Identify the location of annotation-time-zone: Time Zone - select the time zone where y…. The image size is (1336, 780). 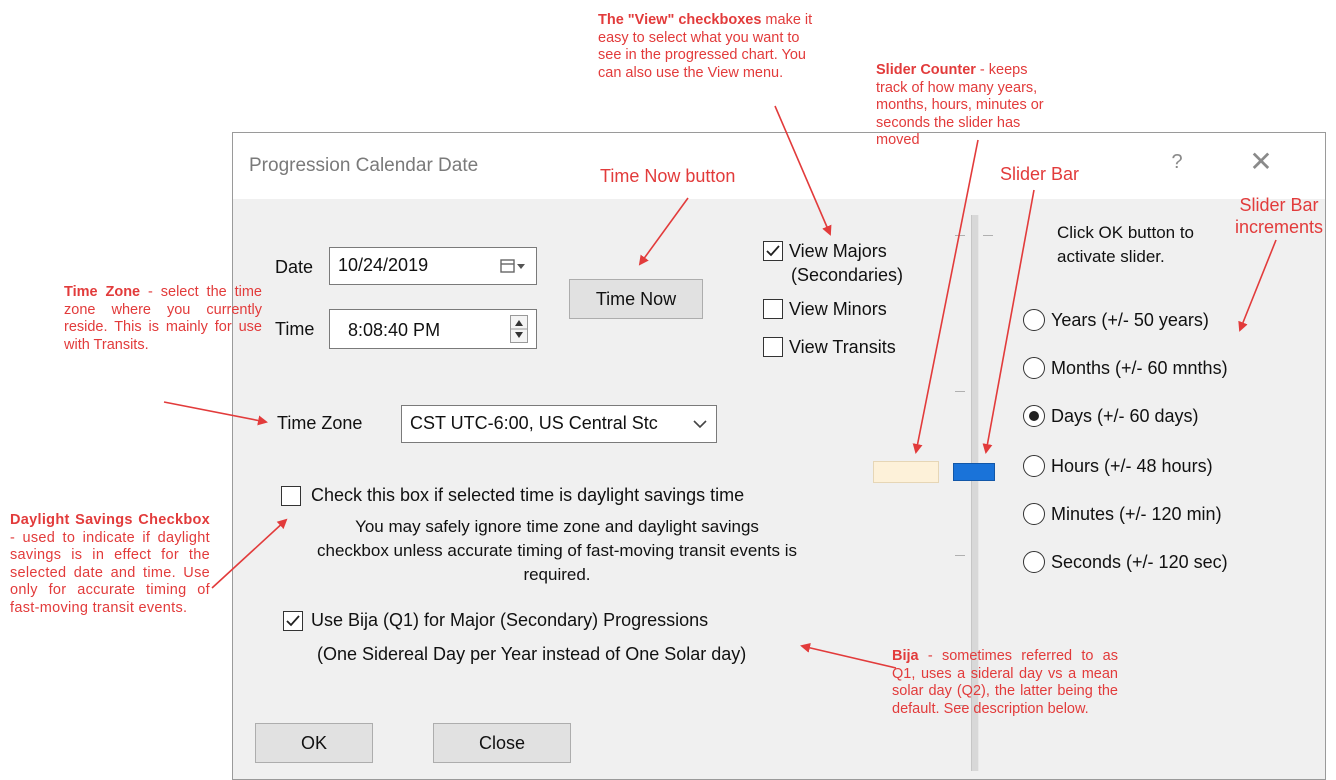
(163, 319).